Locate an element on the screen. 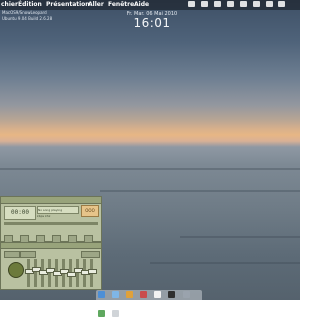 The width and height of the screenshot is (320, 328). terminal-icon is located at coordinates (172, 294).